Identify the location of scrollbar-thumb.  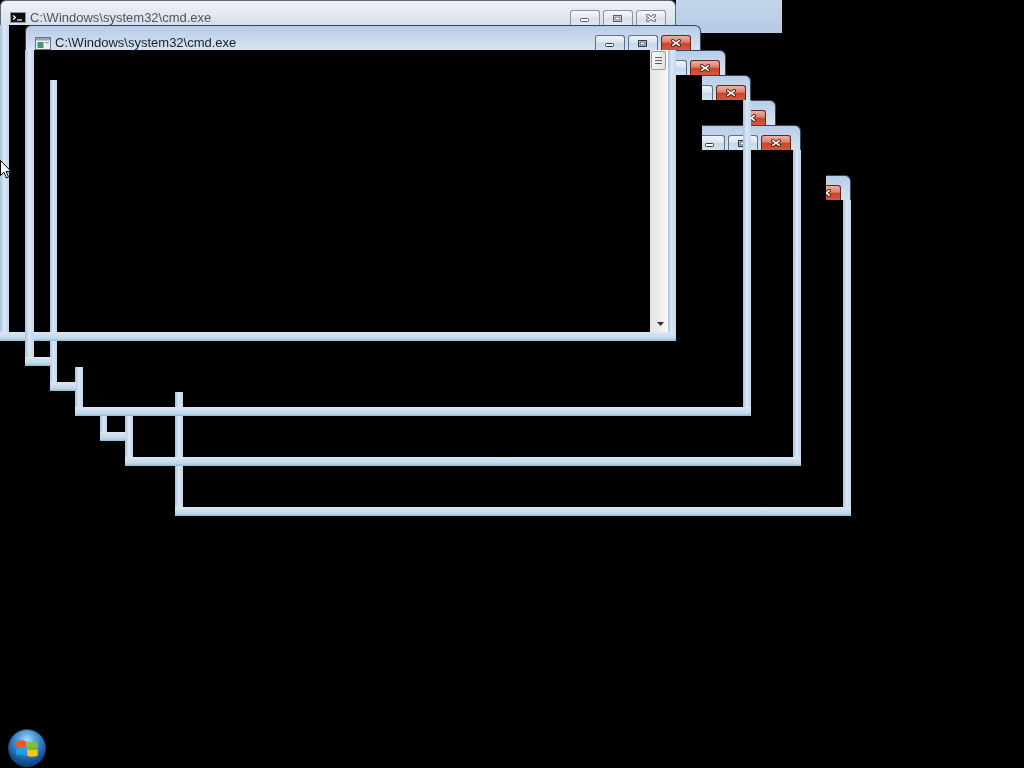
(658, 60).